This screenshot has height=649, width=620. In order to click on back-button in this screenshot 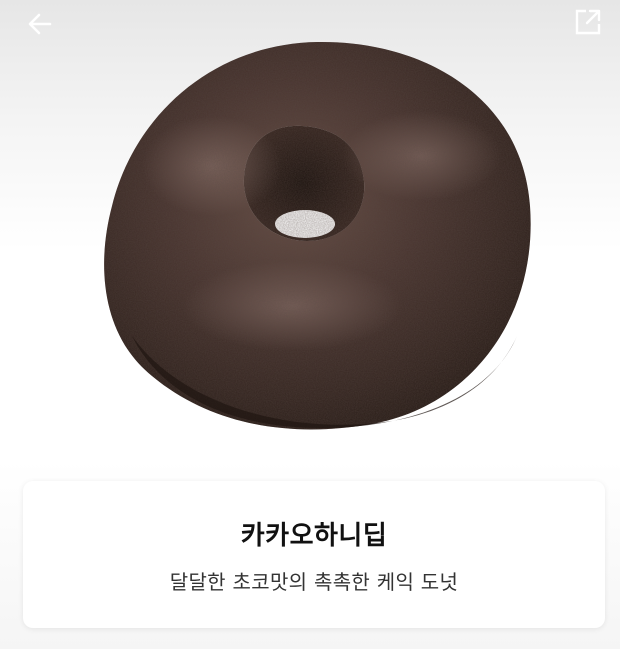, I will do `click(40, 24)`.